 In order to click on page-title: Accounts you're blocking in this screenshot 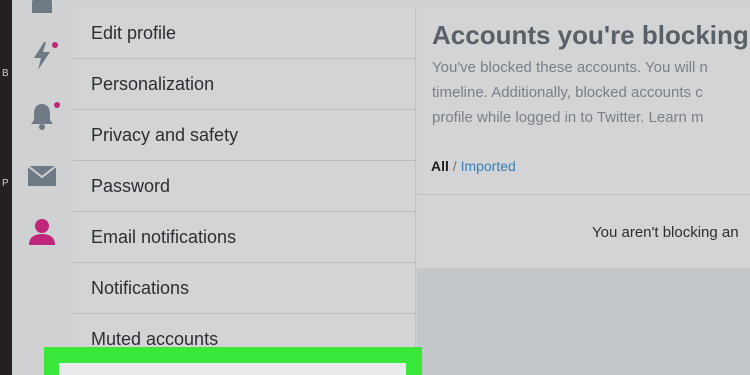, I will do `click(590, 35)`.